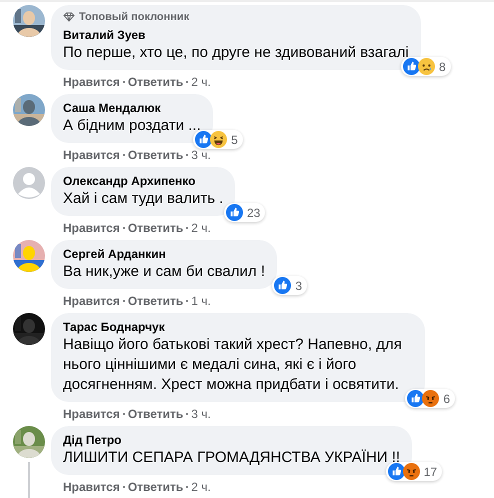  Describe the element at coordinates (164, 254) in the screenshot. I see `author-name: Сергей Арданкин` at that location.